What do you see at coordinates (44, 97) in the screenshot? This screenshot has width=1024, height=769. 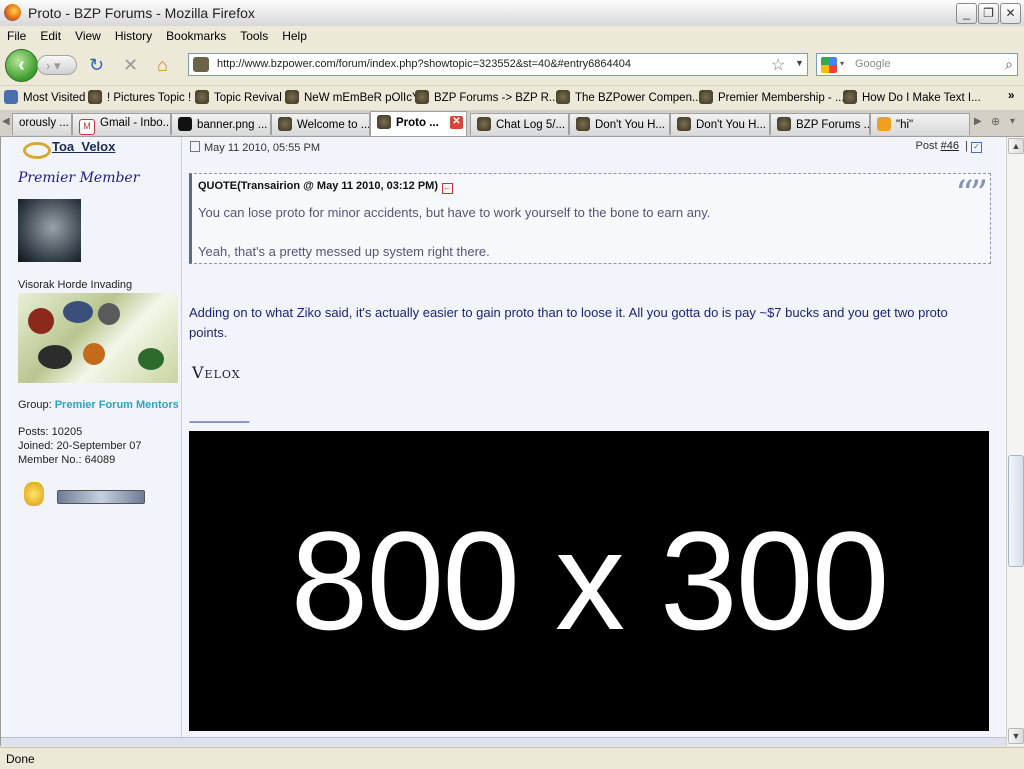 I see `bookmark-most-visited: Most Visited` at bounding box center [44, 97].